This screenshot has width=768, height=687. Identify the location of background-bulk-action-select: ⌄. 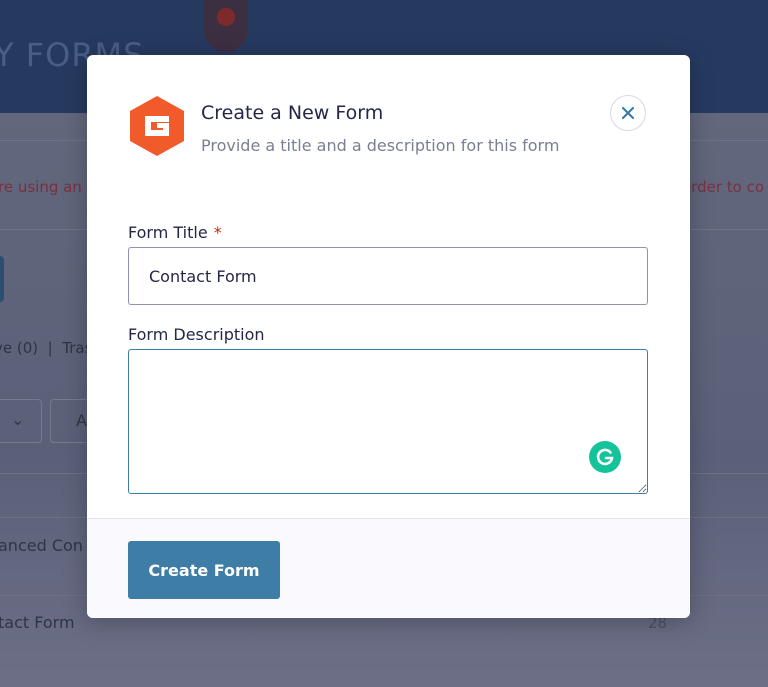
(21, 421).